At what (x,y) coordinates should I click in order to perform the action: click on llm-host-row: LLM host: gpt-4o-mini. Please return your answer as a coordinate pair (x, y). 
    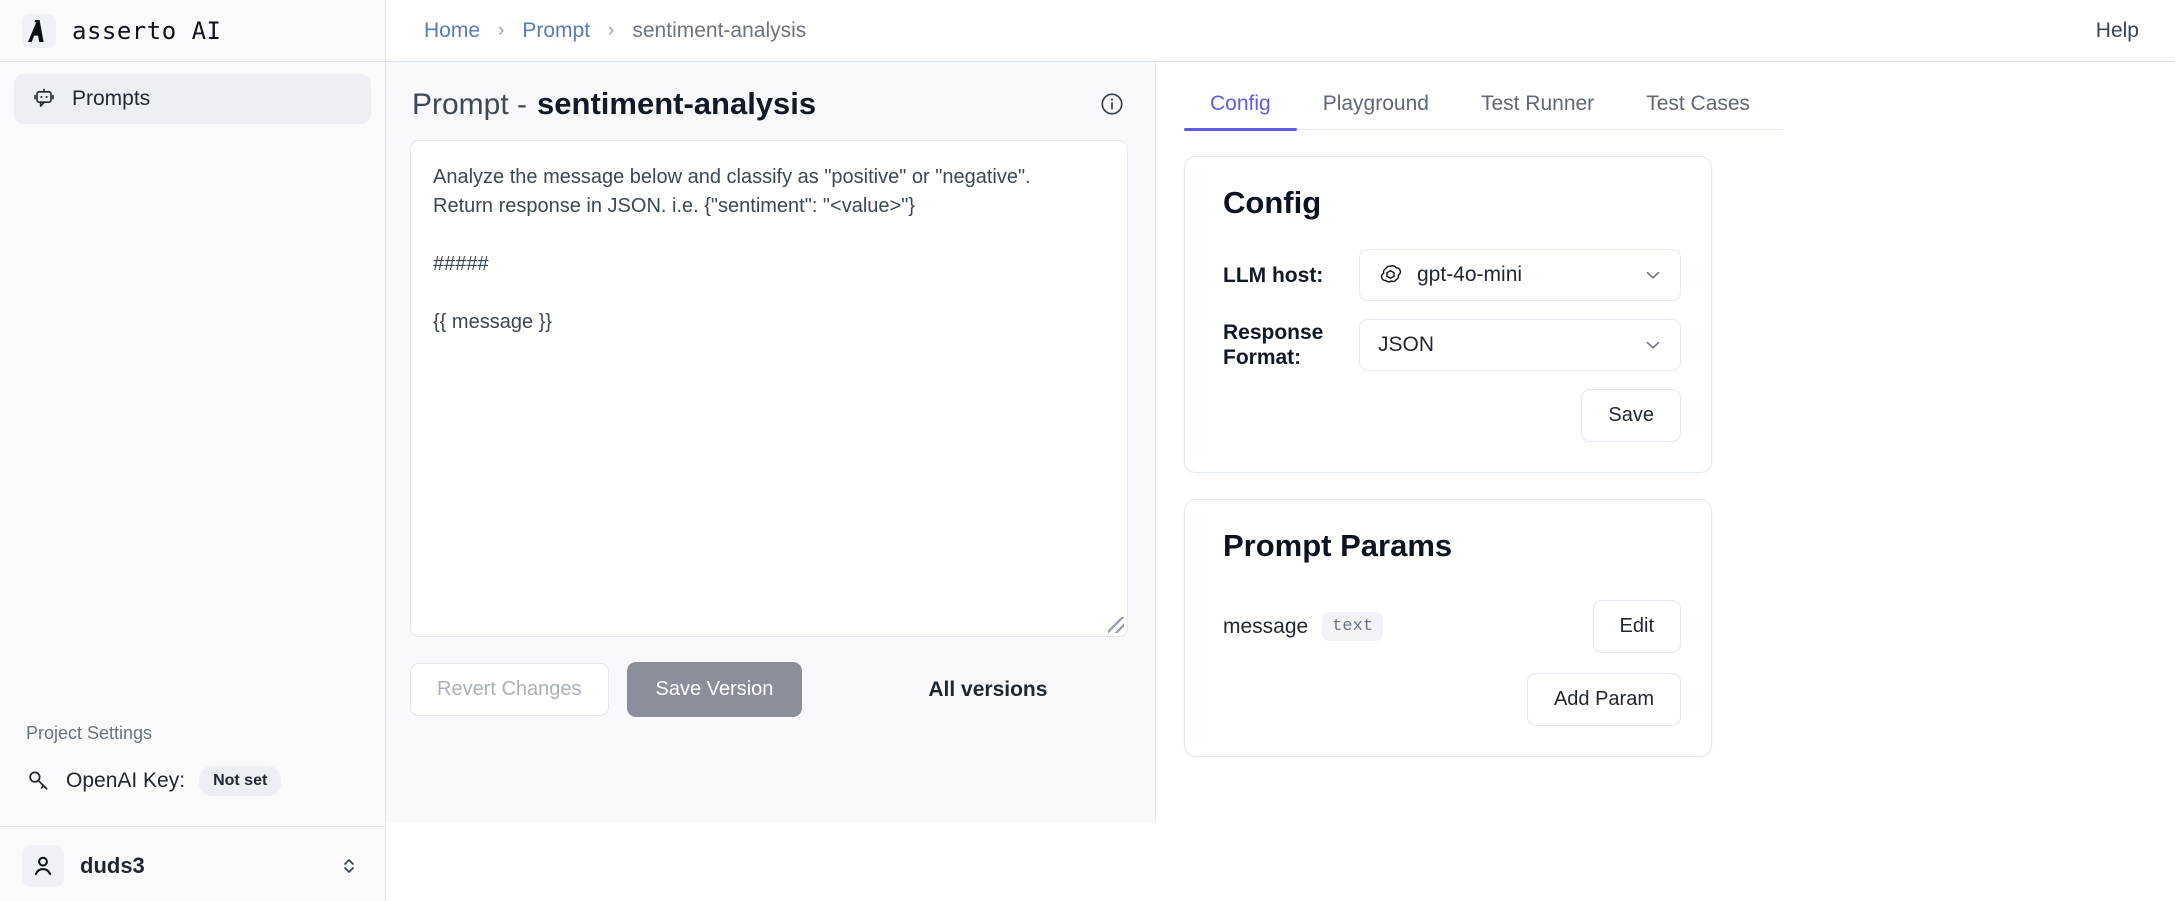
    Looking at the image, I should click on (1452, 275).